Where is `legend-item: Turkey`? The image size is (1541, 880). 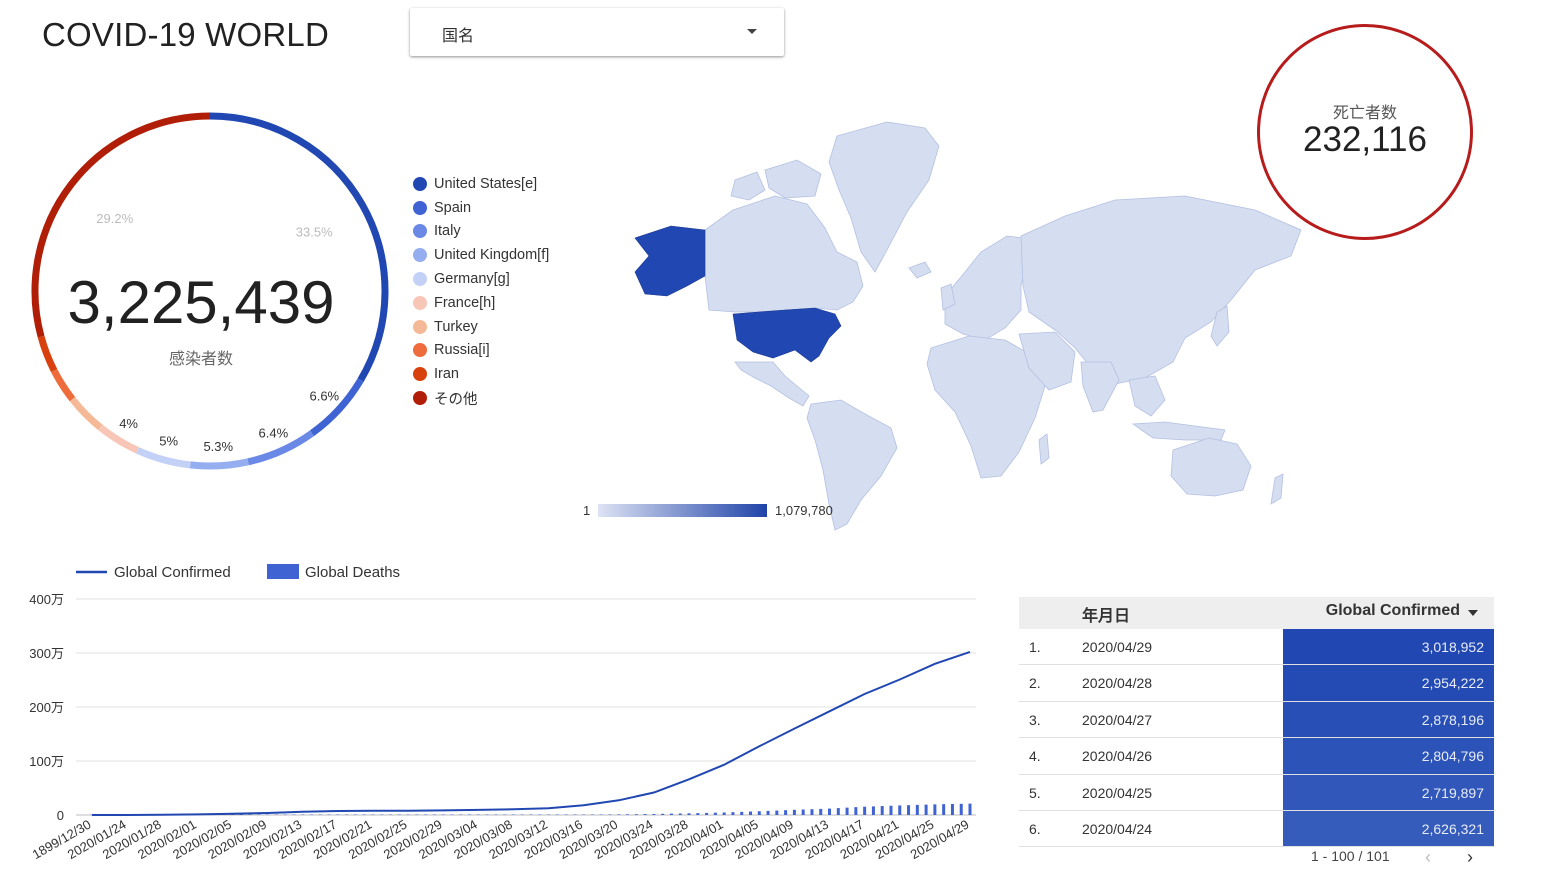
legend-item: Turkey is located at coordinates (481, 327).